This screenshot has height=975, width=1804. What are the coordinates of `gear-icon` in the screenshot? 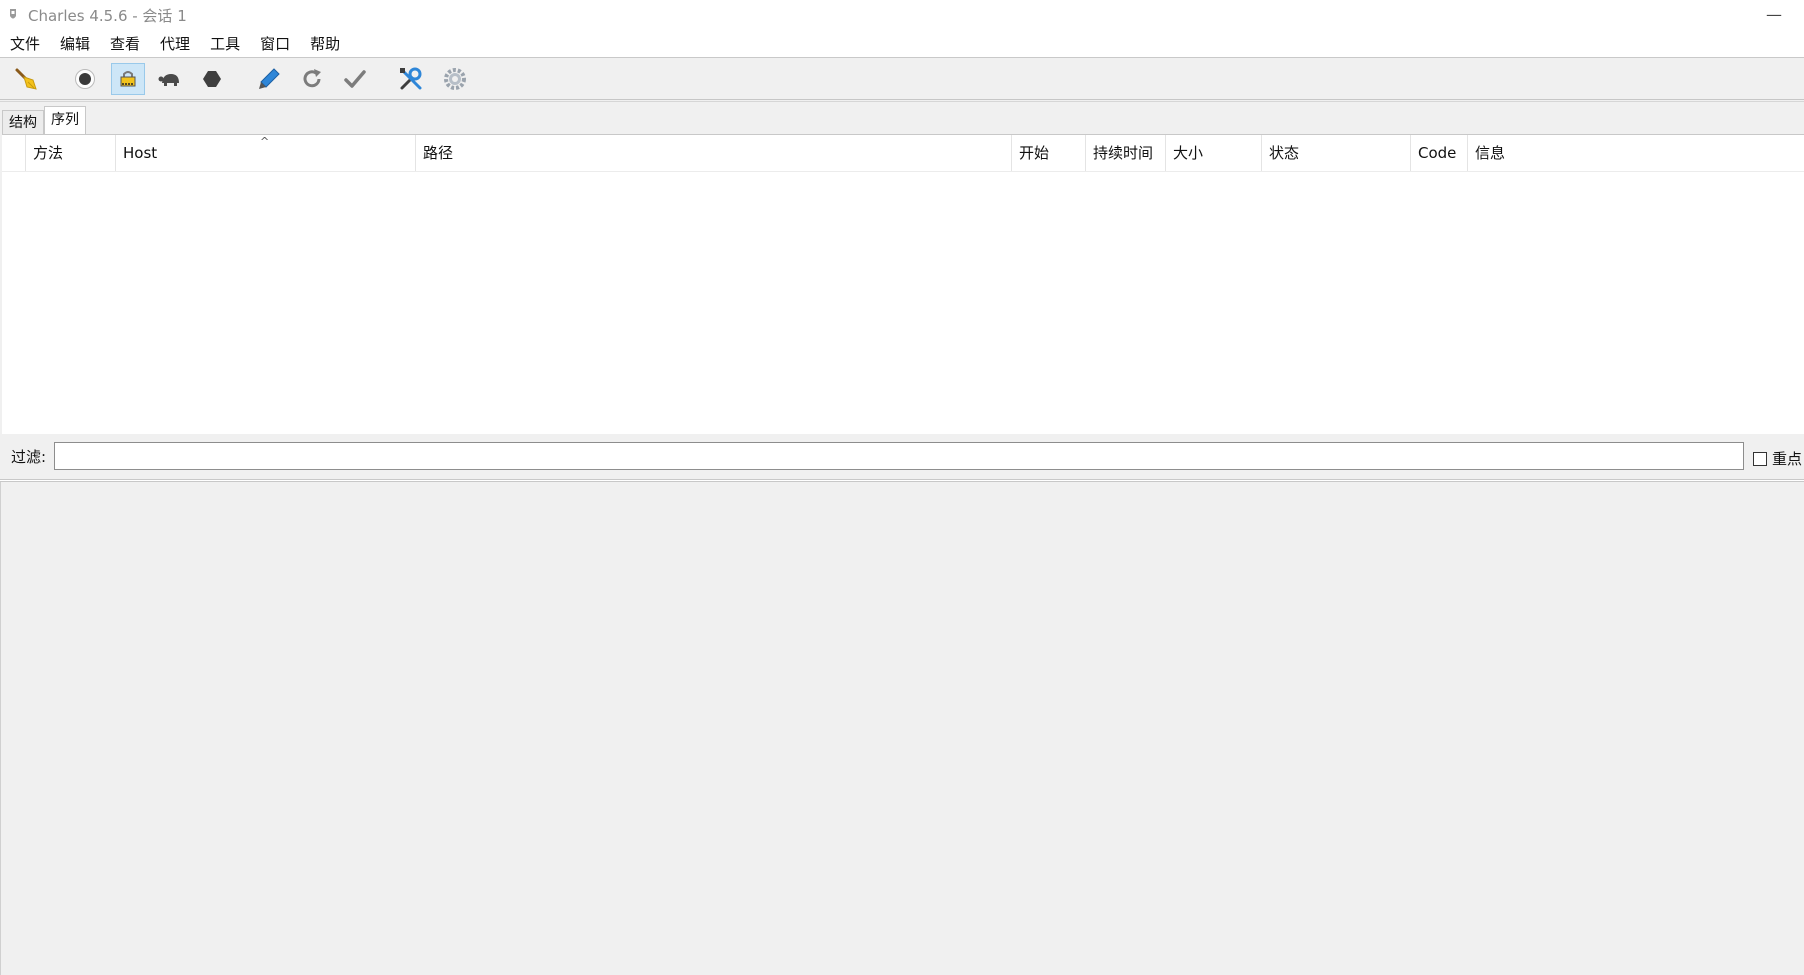 It's located at (455, 79).